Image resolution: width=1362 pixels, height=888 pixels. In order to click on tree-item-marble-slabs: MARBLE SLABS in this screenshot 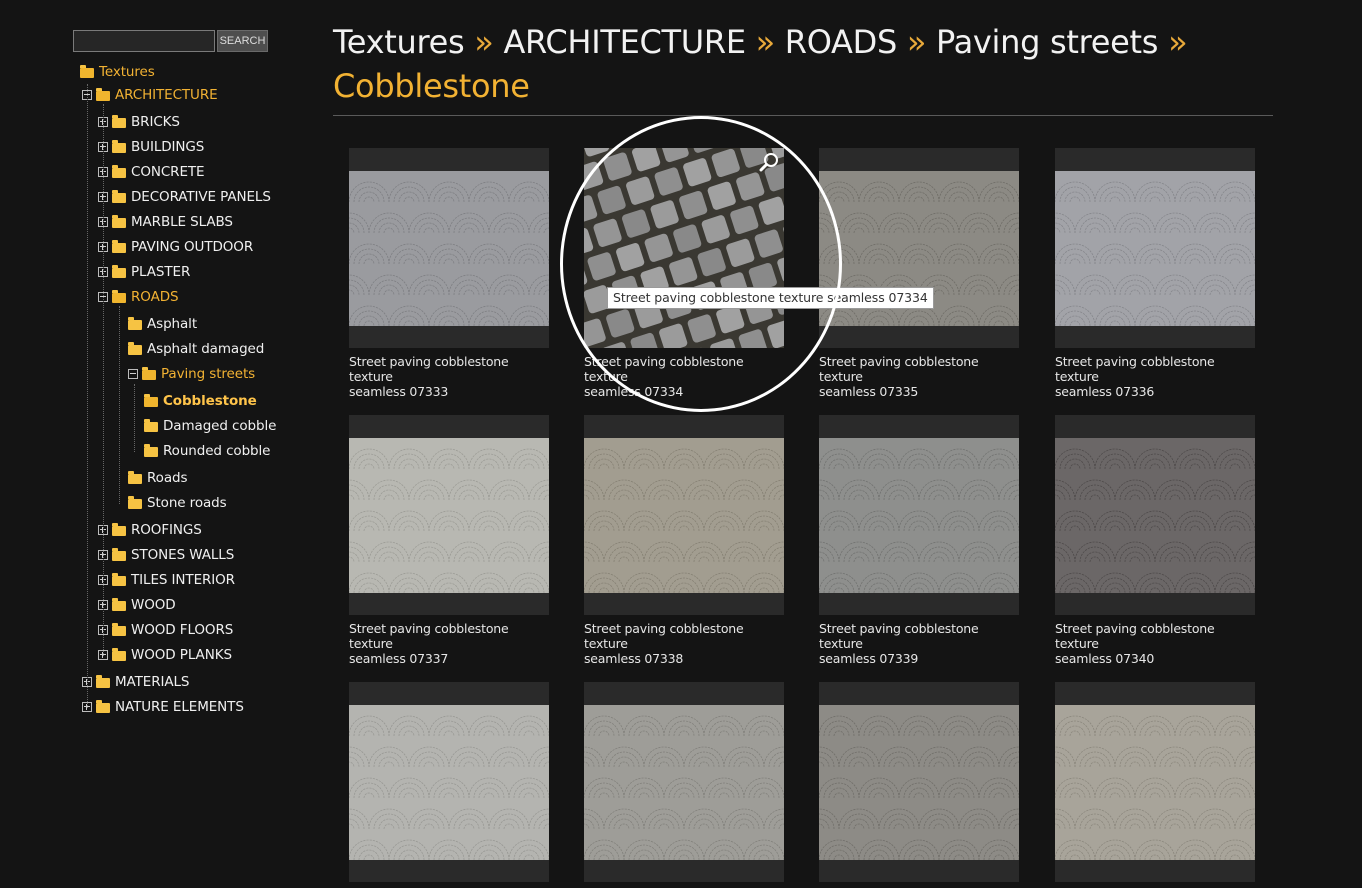, I will do `click(165, 222)`.